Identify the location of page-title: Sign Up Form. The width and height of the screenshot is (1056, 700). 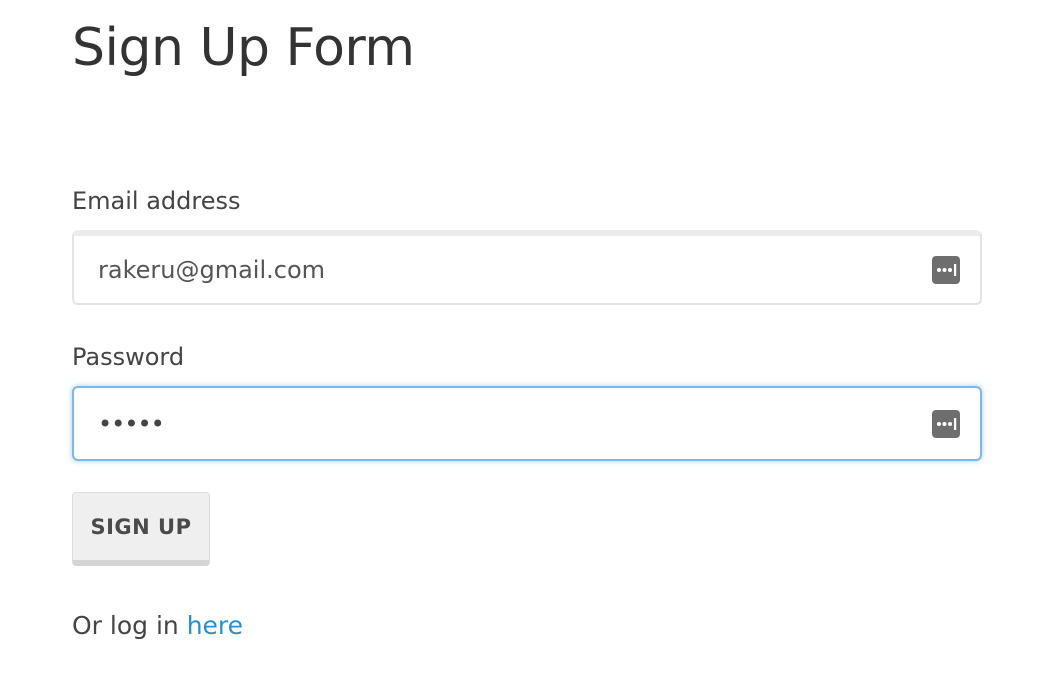
(243, 48).